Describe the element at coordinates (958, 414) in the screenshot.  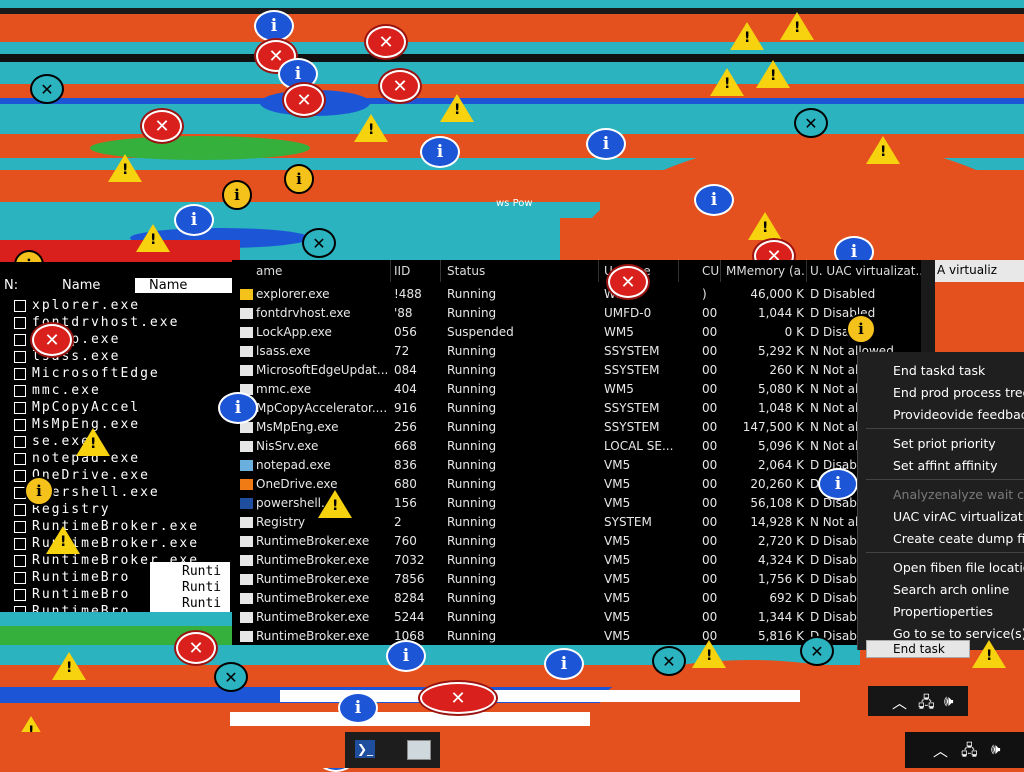
I see `menu-item-provide-feedback: Provideovide feedback` at that location.